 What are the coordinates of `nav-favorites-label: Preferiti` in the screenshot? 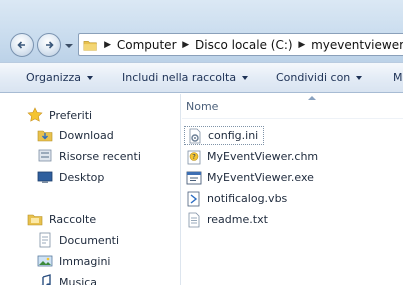 It's located at (71, 115).